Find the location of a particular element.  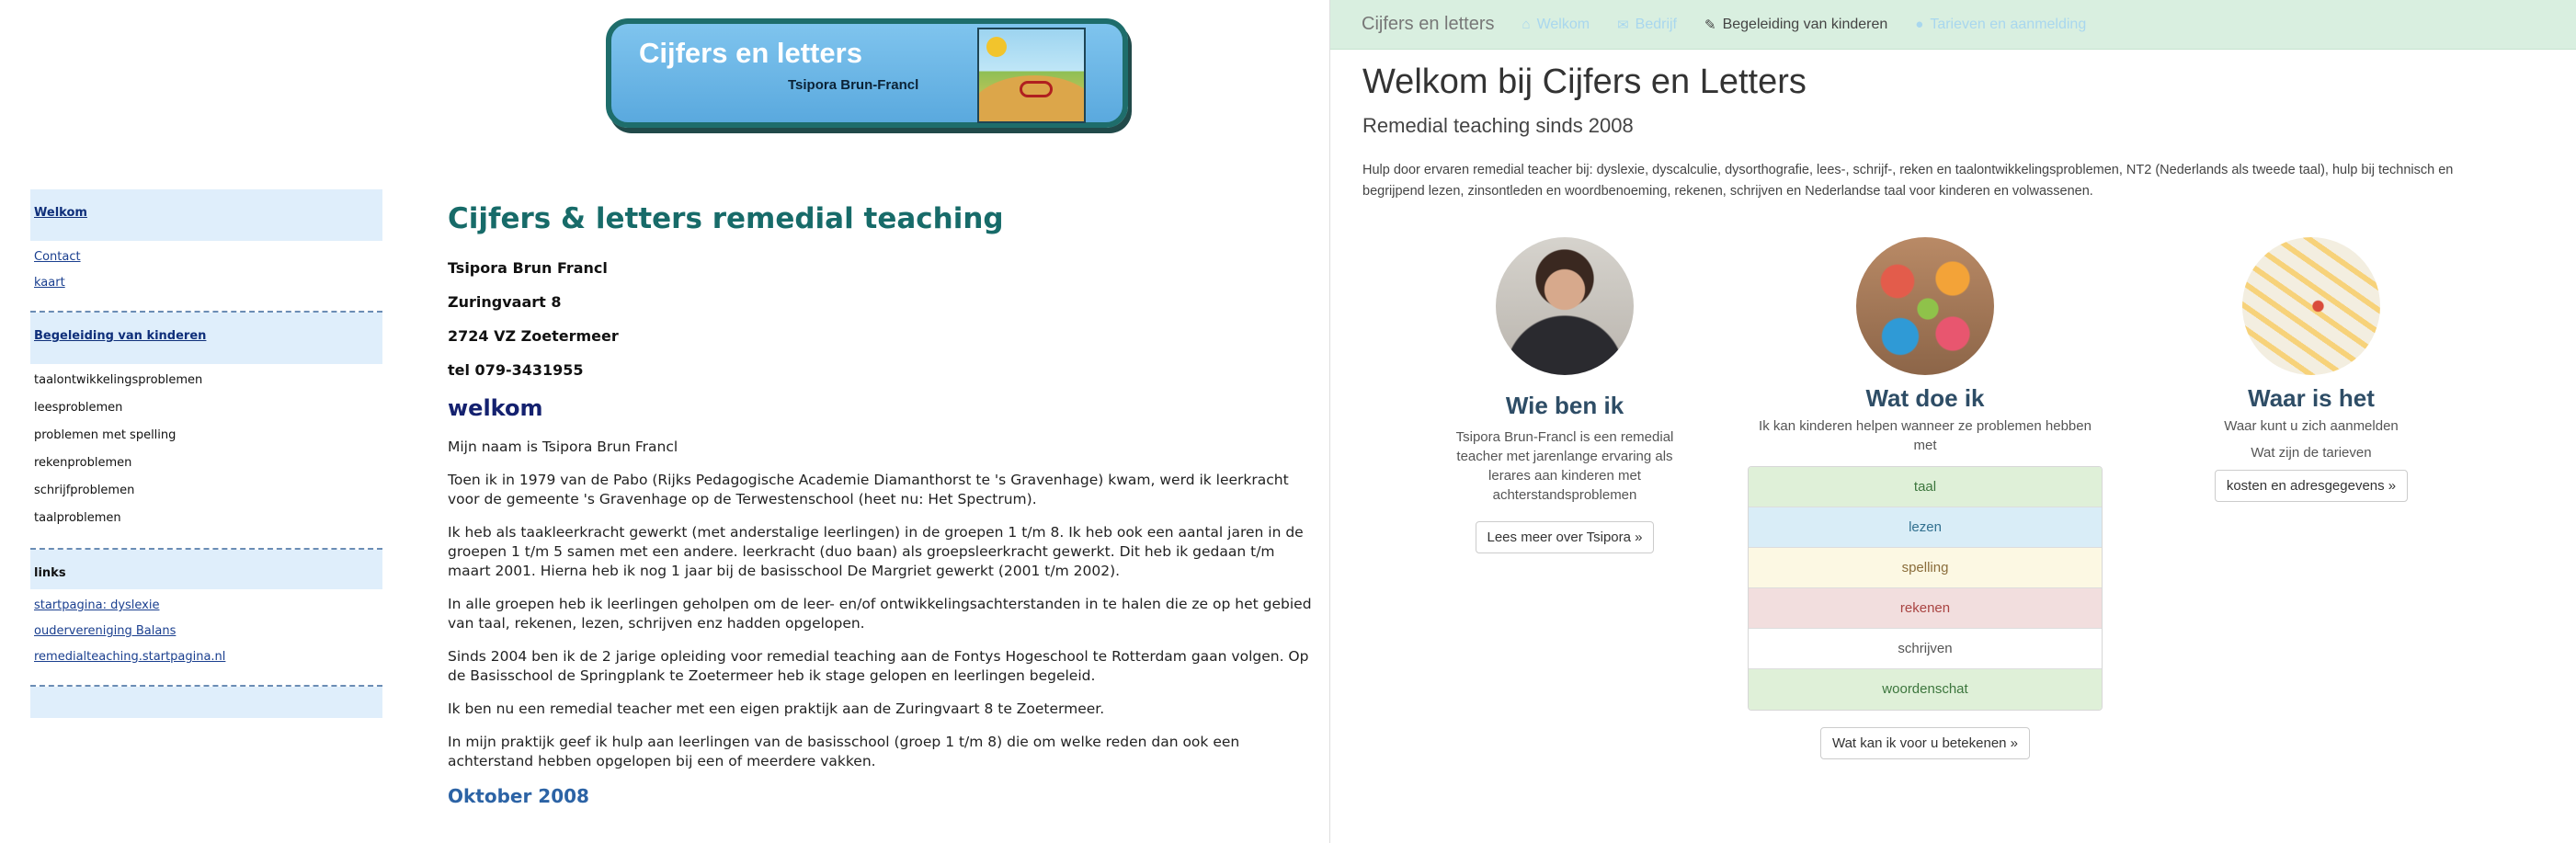

sidebar-item-rekenproblemen: rekenproblemen is located at coordinates (207, 463).